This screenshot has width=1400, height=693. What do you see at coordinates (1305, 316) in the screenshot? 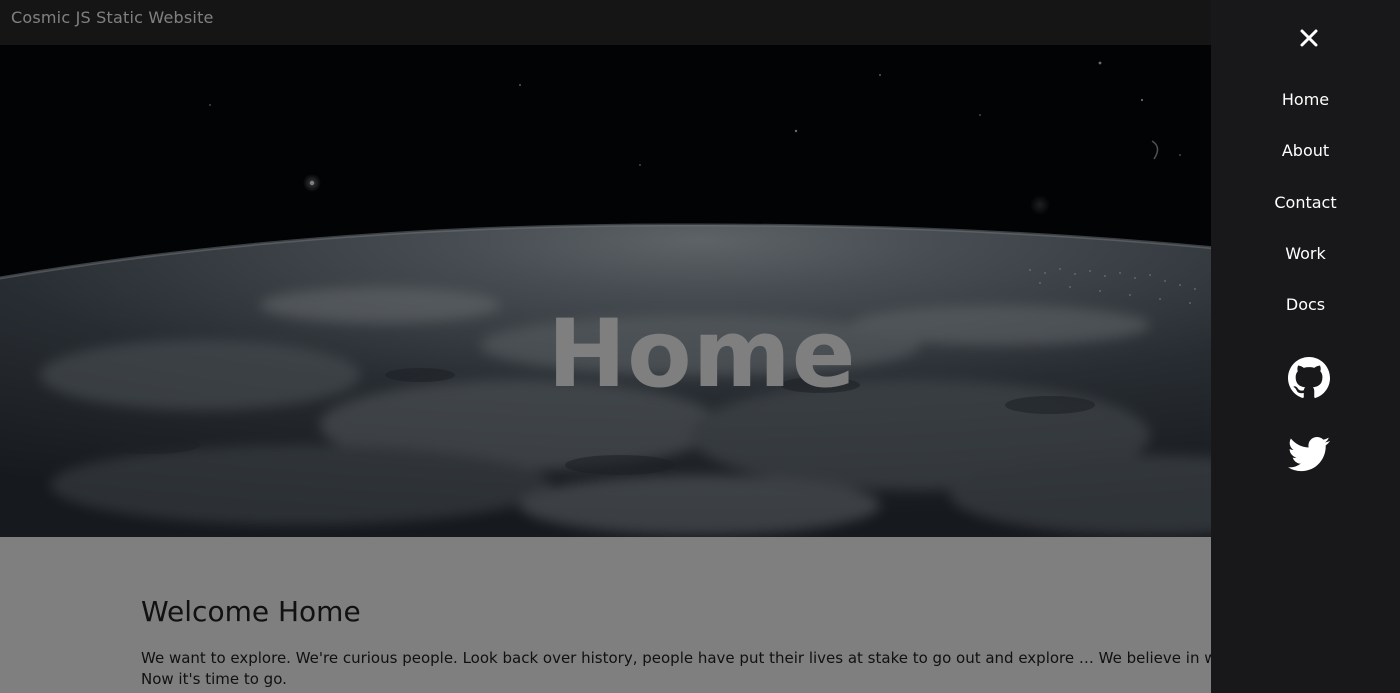
I see `nav-item-docs: Docs` at bounding box center [1305, 316].